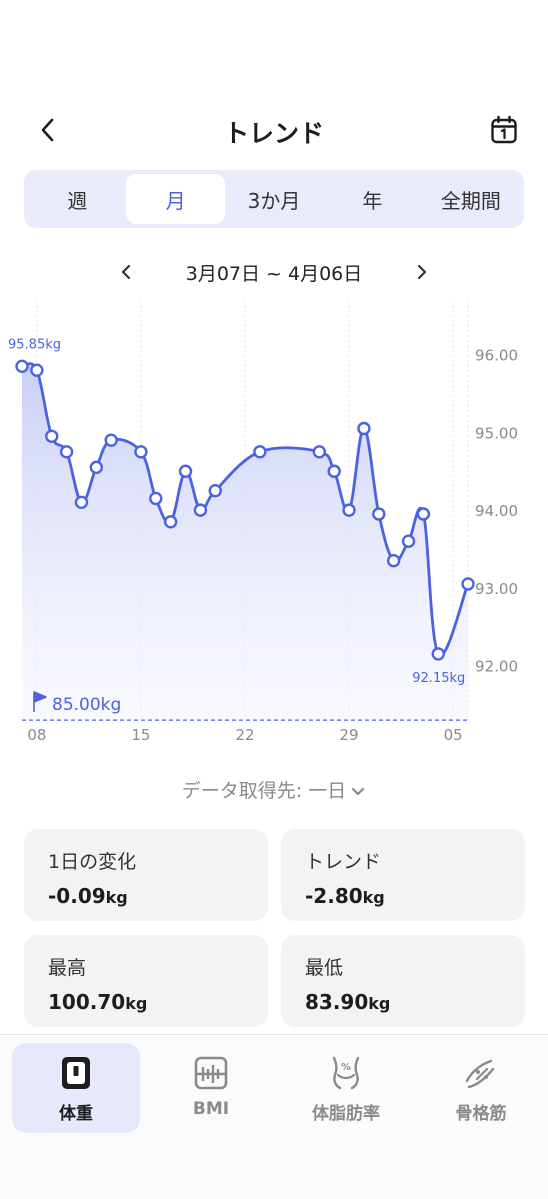 The height and width of the screenshot is (1199, 548). I want to click on tab-bmi: BMI, so click(211, 1088).